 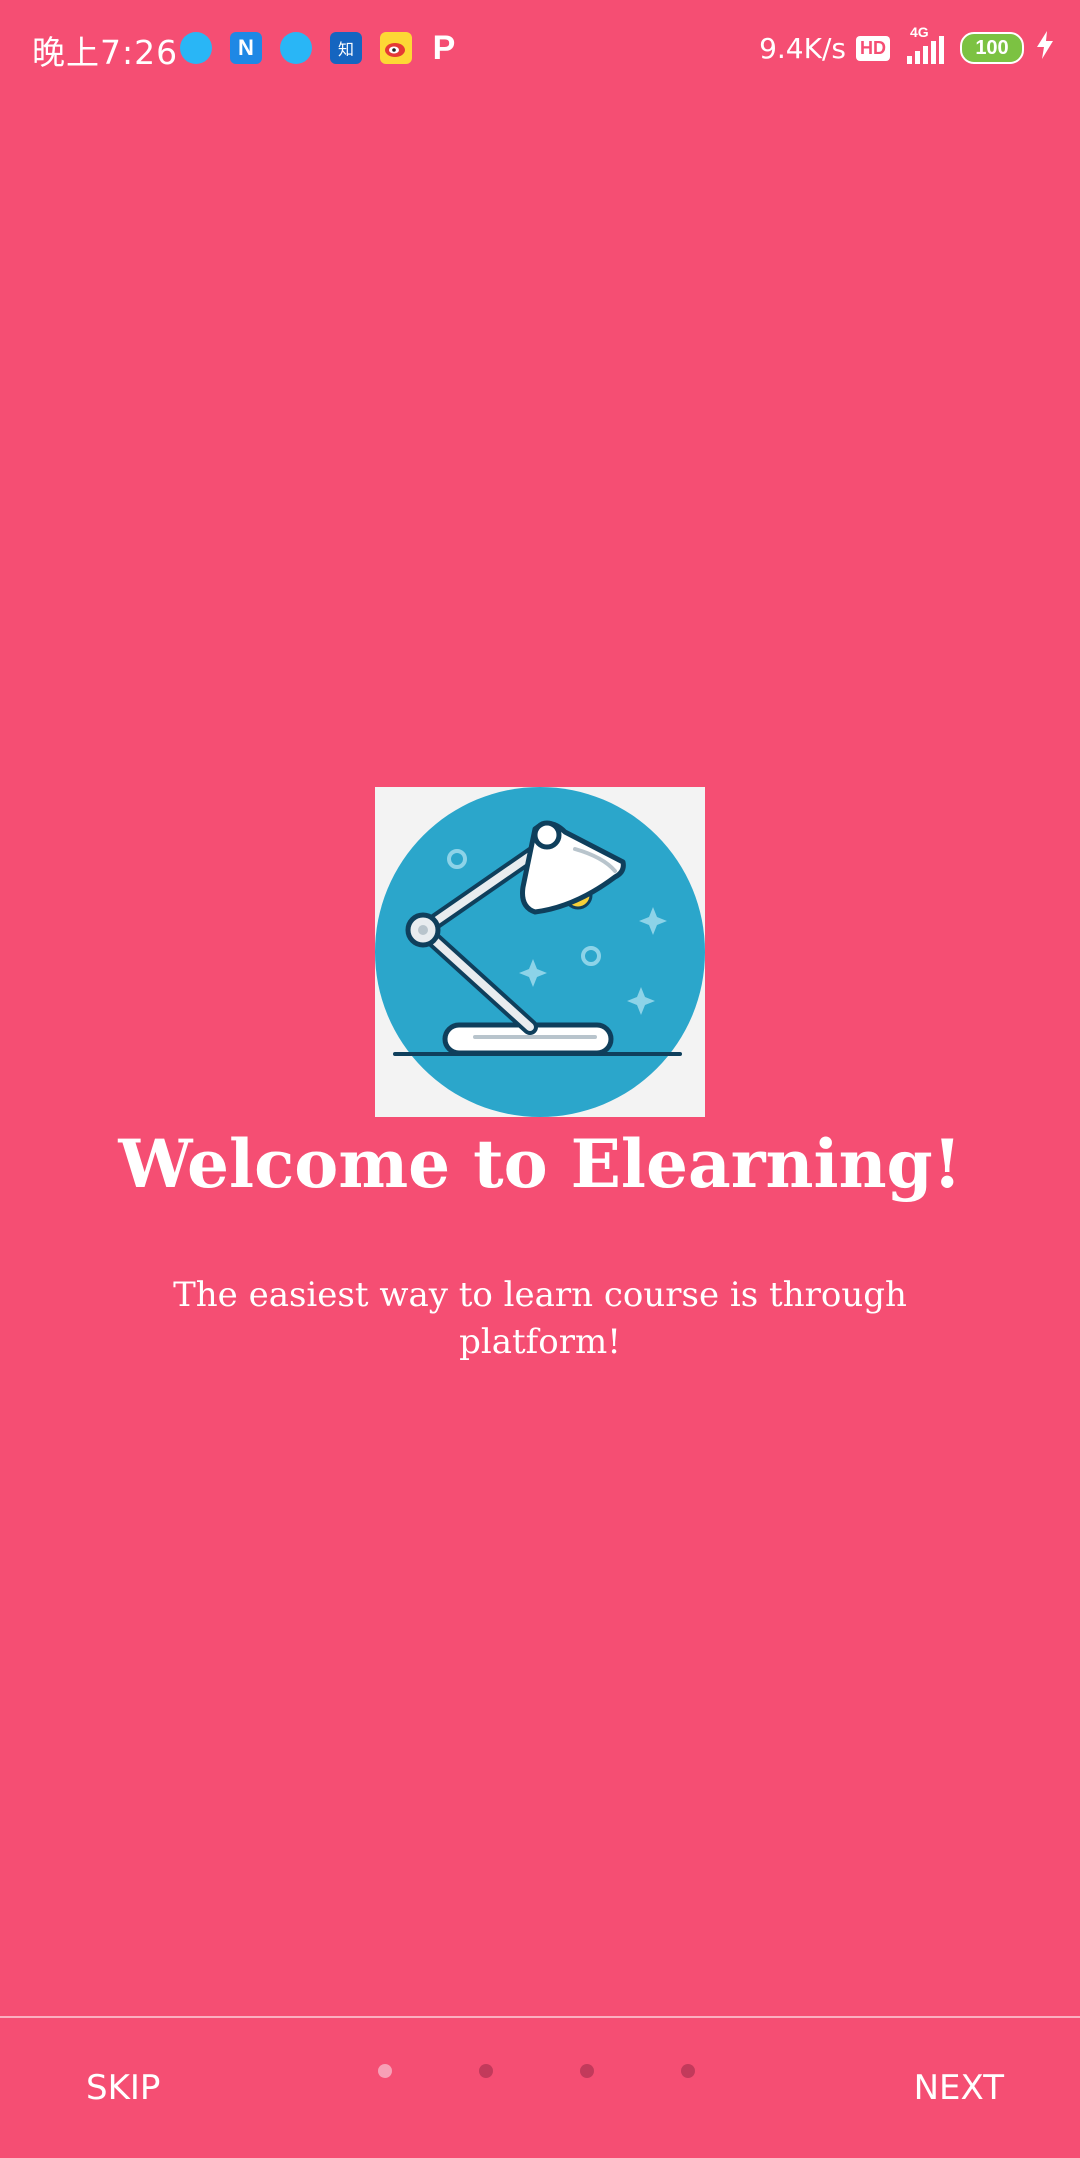 I want to click on status-bar: 晚上7:26 N 知 P 9.4K/s HD 4G 100, so click(x=540, y=48).